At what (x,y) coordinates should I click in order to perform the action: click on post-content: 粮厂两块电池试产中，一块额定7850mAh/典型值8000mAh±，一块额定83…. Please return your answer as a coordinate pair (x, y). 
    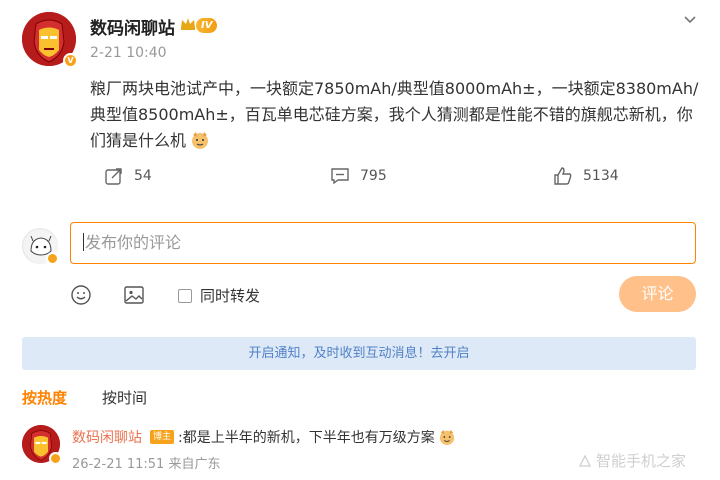
    Looking at the image, I should click on (395, 115).